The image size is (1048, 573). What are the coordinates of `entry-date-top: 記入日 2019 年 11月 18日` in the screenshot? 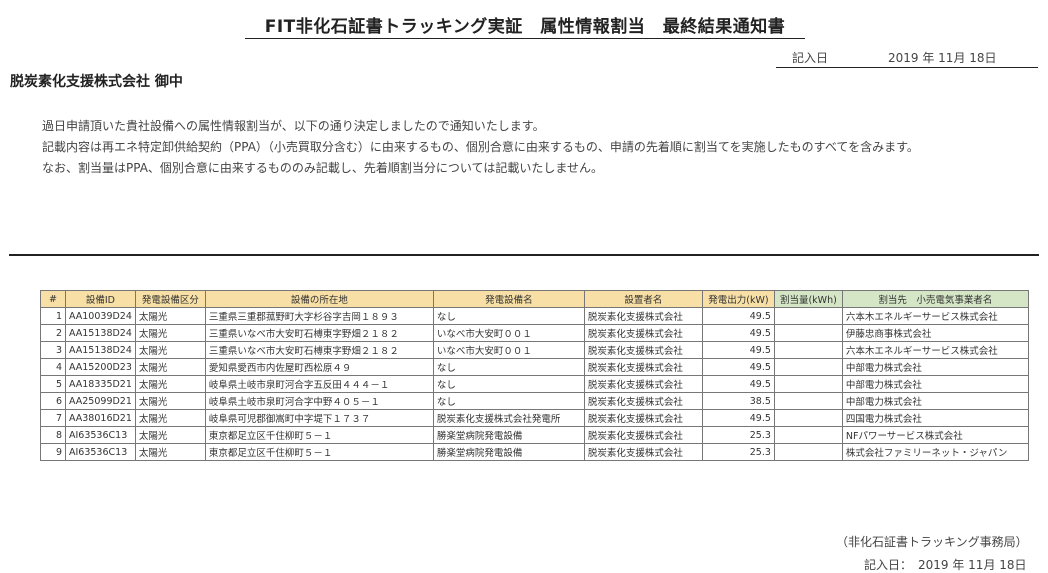 It's located at (907, 58).